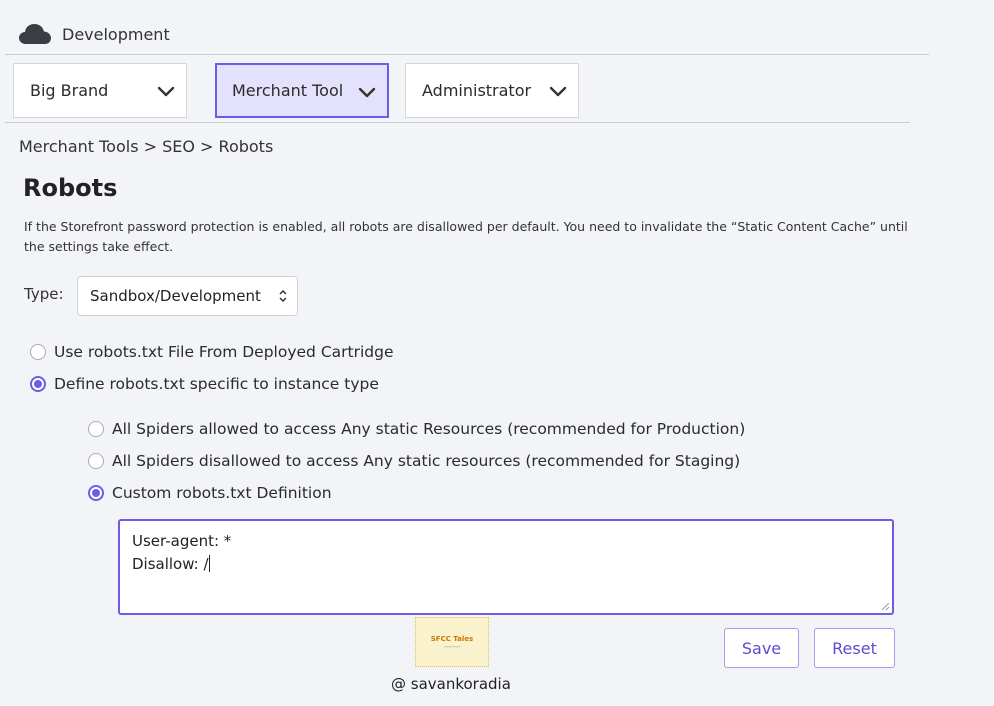 This screenshot has height=706, width=994. What do you see at coordinates (182, 541) in the screenshot?
I see `textarea-line: User-agent: *` at bounding box center [182, 541].